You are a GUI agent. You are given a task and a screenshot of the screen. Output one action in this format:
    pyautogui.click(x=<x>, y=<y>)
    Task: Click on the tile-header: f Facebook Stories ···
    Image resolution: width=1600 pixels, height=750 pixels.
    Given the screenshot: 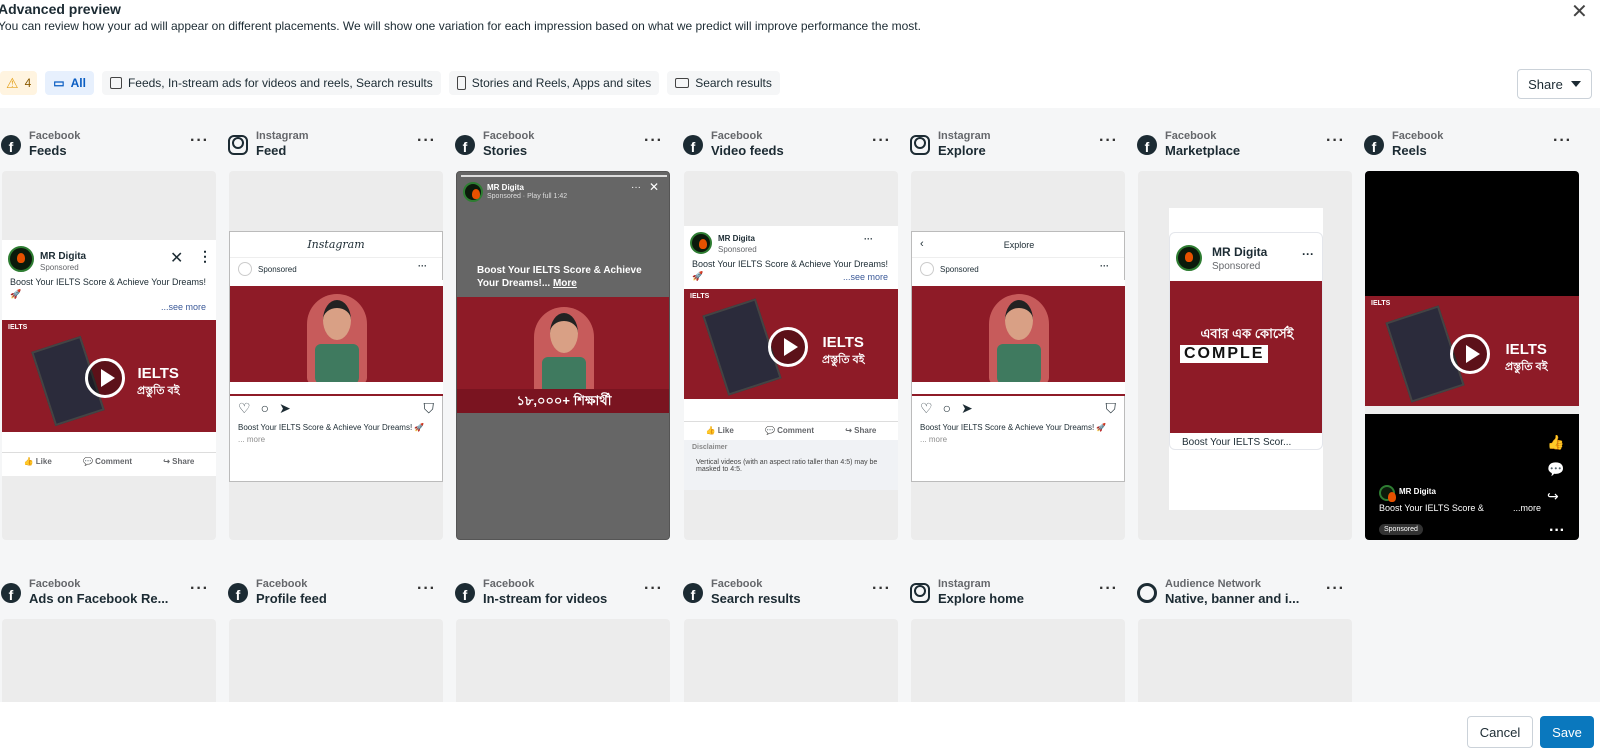 What is the action you would take?
    pyautogui.click(x=562, y=133)
    